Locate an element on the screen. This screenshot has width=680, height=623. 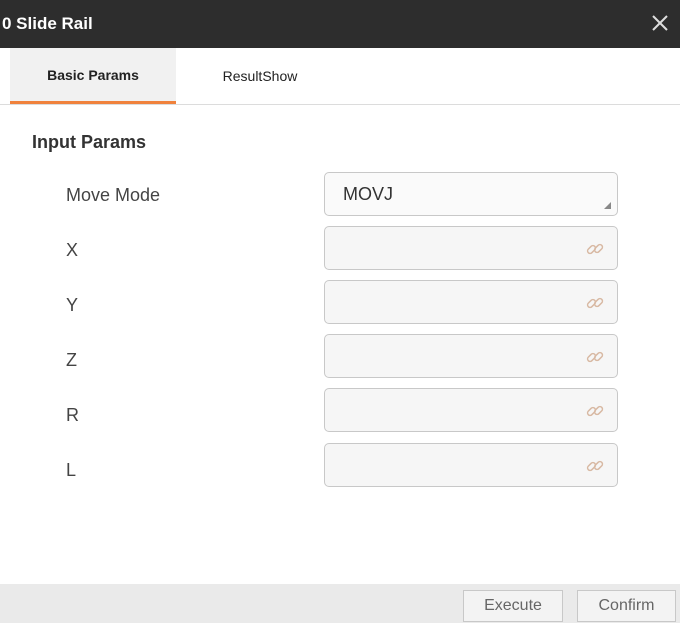
move-mode-value: MOVJ is located at coordinates (368, 194).